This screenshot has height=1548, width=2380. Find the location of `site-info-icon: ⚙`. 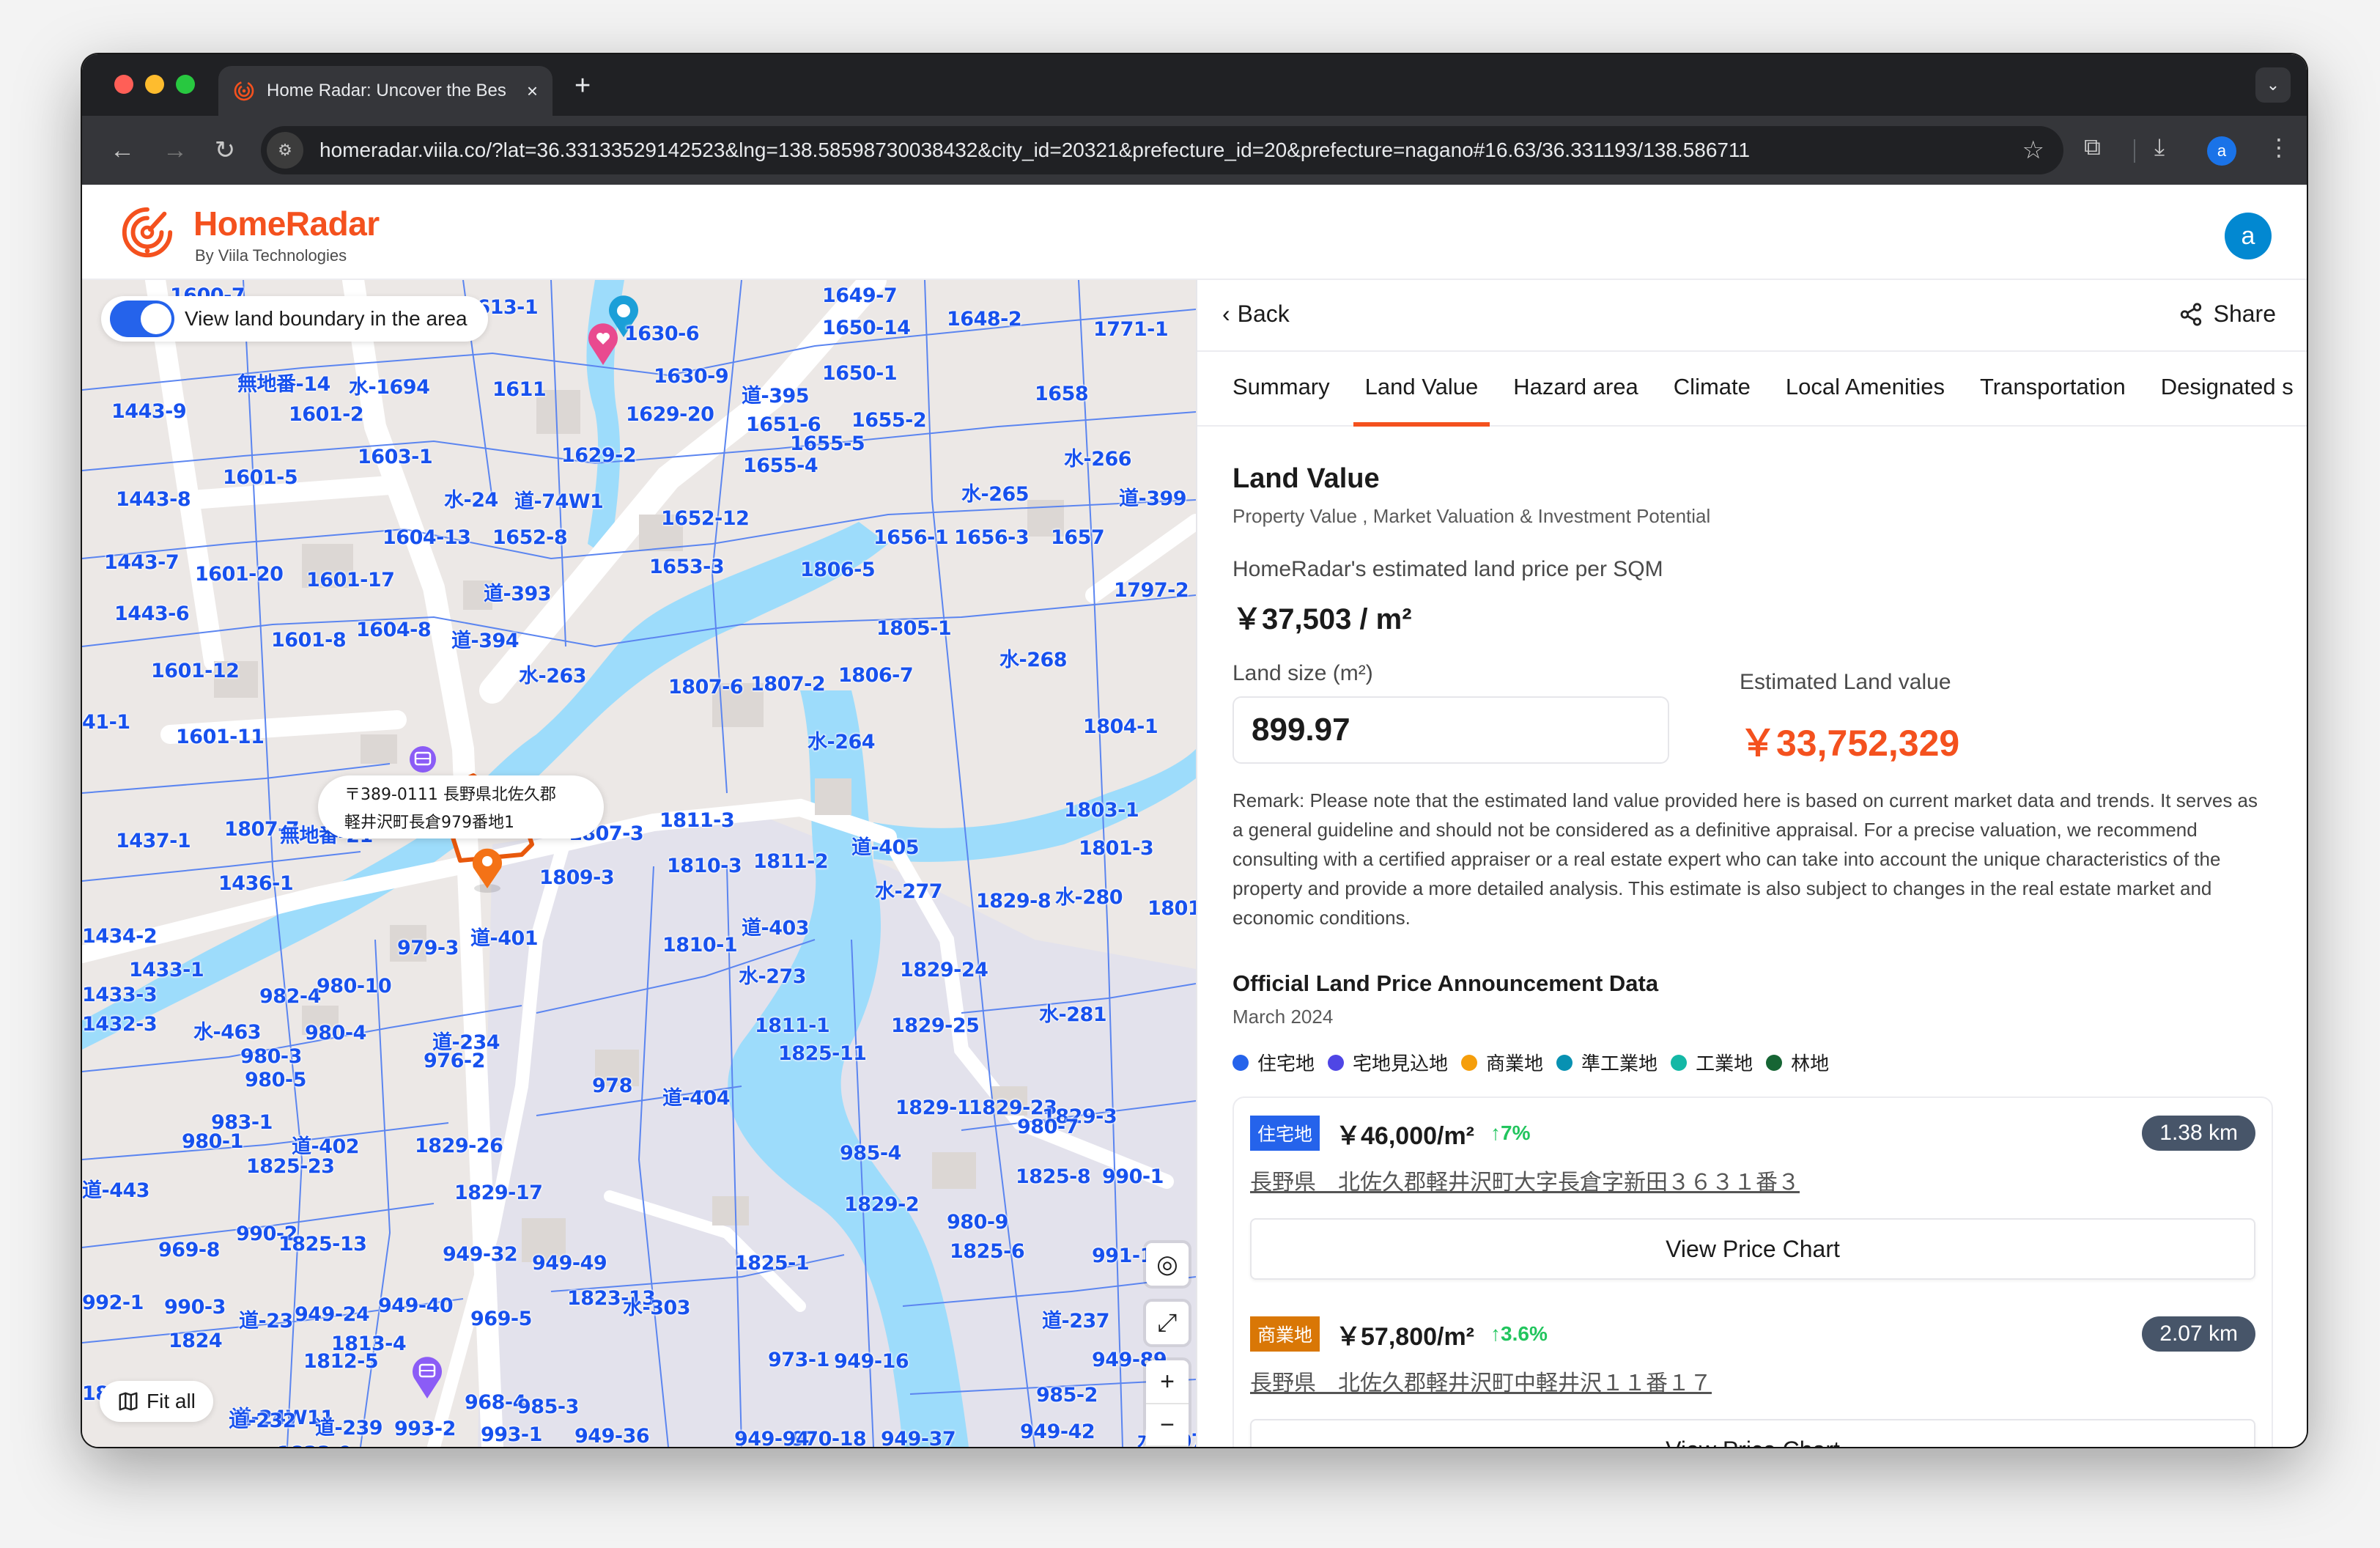

site-info-icon: ⚙ is located at coordinates (285, 150).